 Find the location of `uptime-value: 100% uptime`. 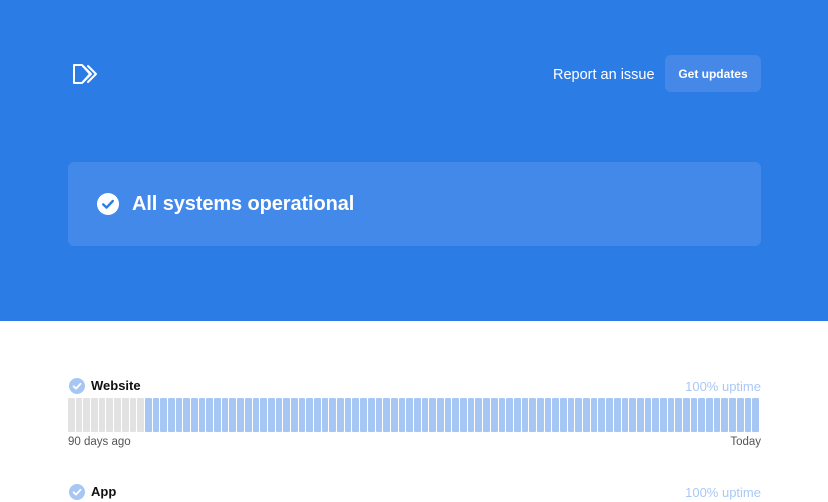

uptime-value: 100% uptime is located at coordinates (723, 386).